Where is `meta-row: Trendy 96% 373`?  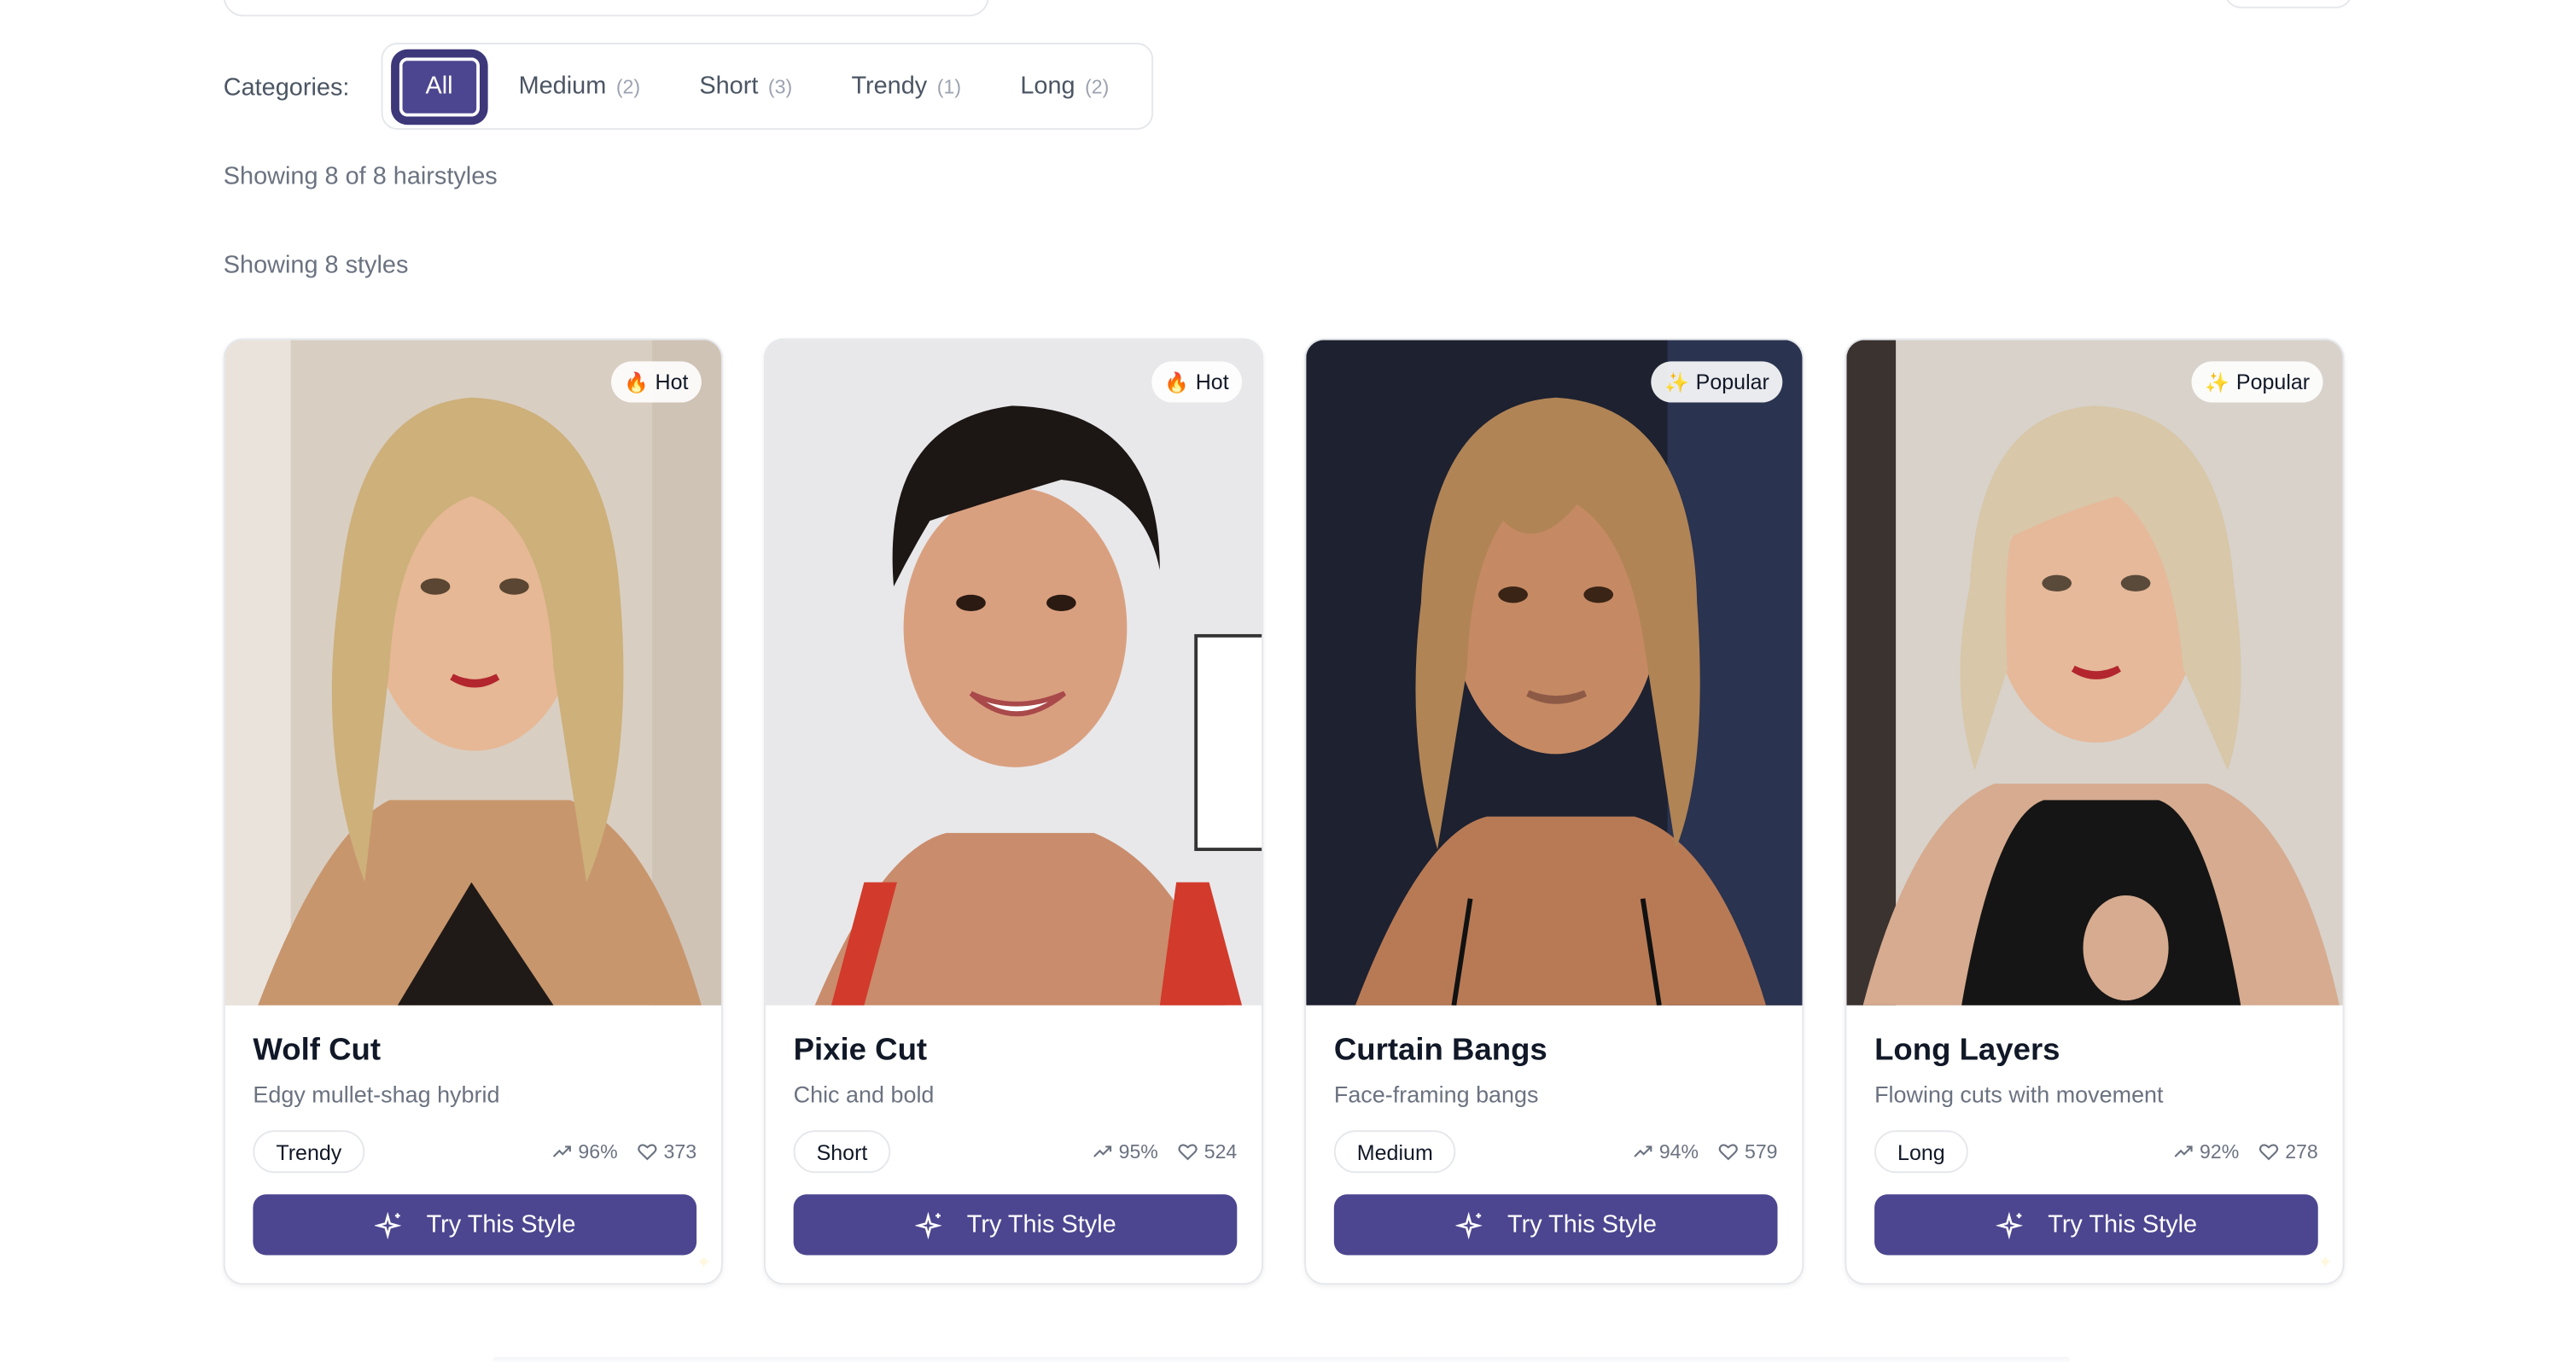
meta-row: Trendy 96% 373 is located at coordinates (474, 1152).